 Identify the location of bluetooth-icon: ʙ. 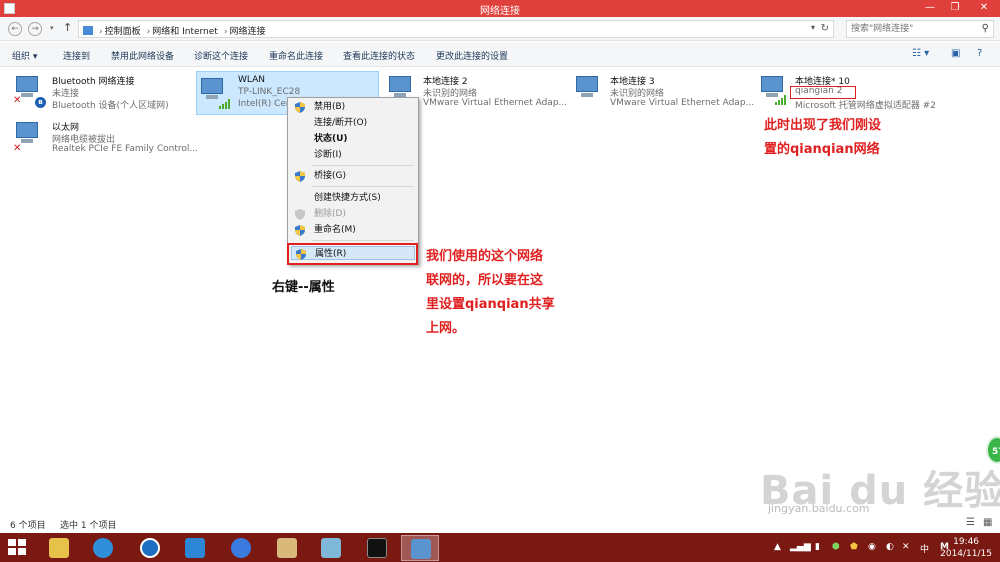
(40, 102).